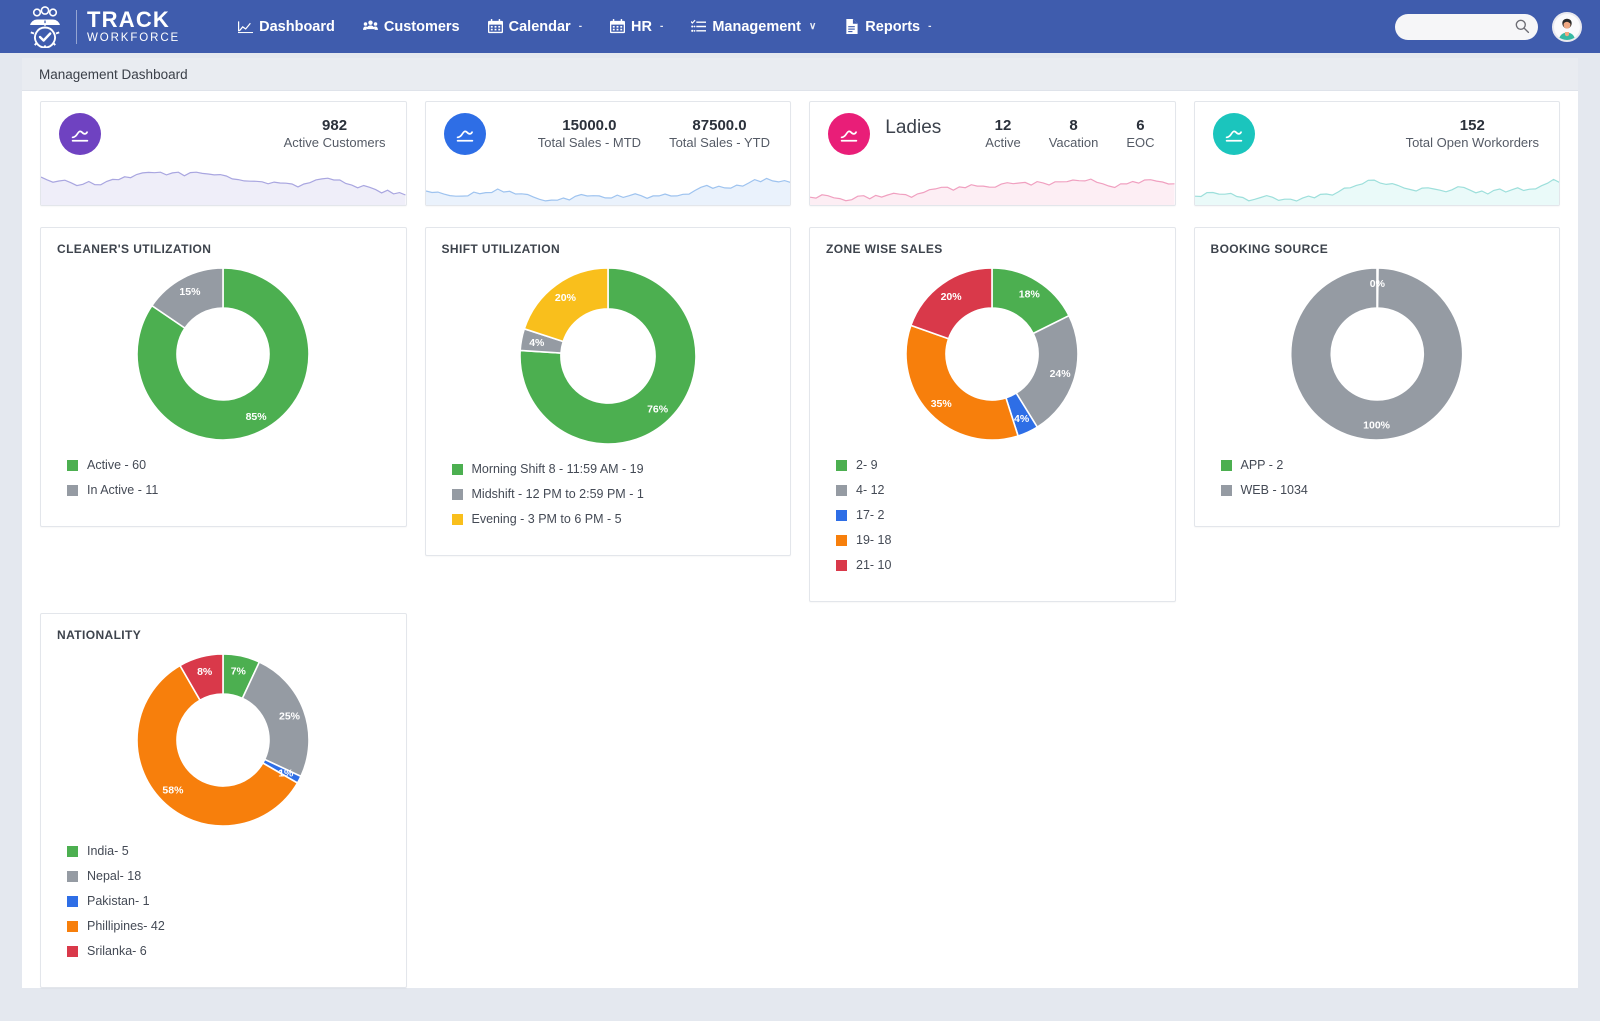 The image size is (1600, 1021). I want to click on legend-label: WEB - 1034, so click(1274, 490).